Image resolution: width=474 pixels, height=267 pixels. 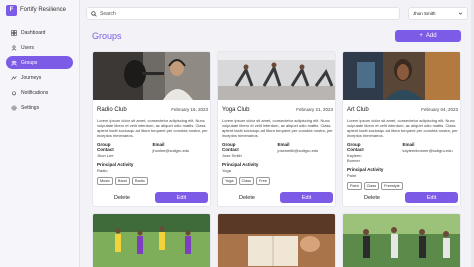 What do you see at coordinates (139, 181) in the screenshot?
I see `tag: Radio` at bounding box center [139, 181].